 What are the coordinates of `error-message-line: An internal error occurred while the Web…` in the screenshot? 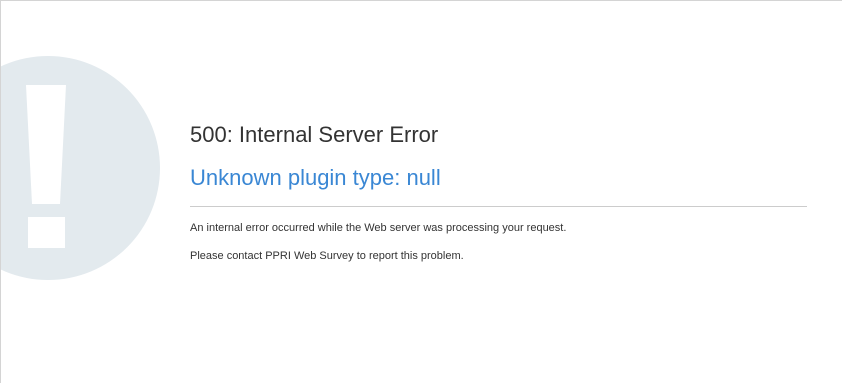 It's located at (378, 228).